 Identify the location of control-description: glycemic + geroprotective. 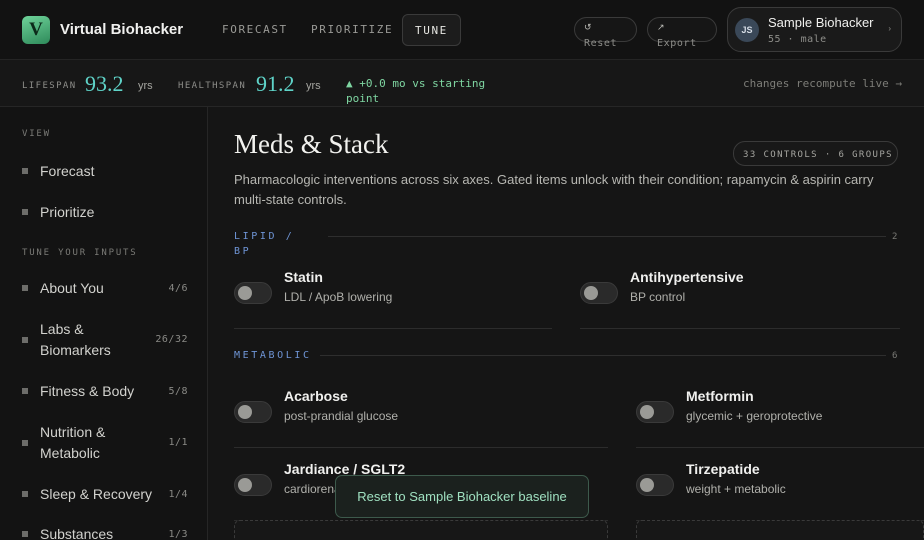
(754, 416).